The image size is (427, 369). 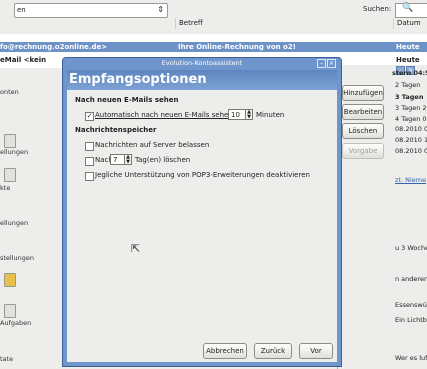 I want to click on sidebar-item: stellungen, so click(x=30, y=258).